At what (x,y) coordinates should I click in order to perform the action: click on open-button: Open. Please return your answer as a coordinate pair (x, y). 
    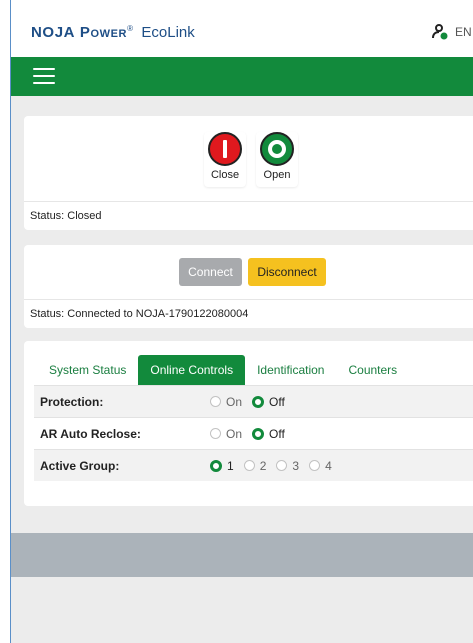
    Looking at the image, I should click on (277, 159).